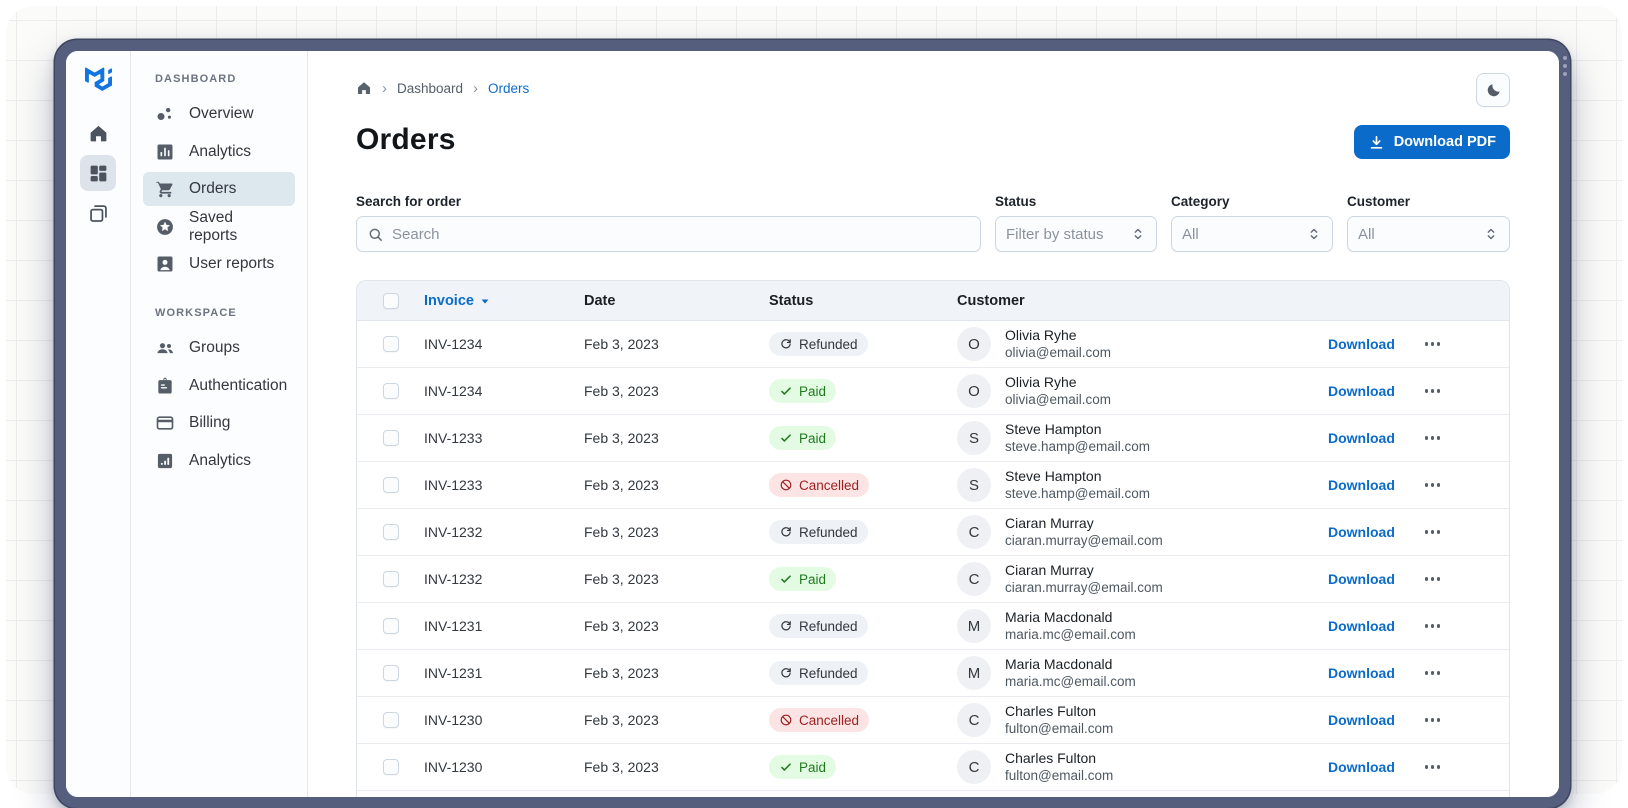  What do you see at coordinates (504, 673) in the screenshot?
I see `invoice-cell: INV-1231` at bounding box center [504, 673].